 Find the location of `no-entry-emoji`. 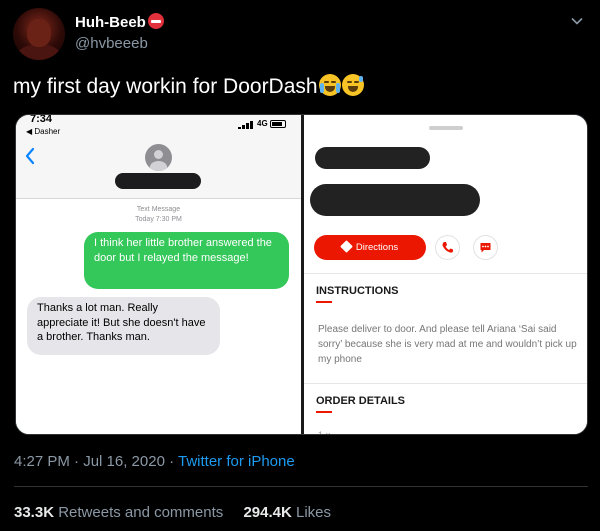

no-entry-emoji is located at coordinates (155, 21).